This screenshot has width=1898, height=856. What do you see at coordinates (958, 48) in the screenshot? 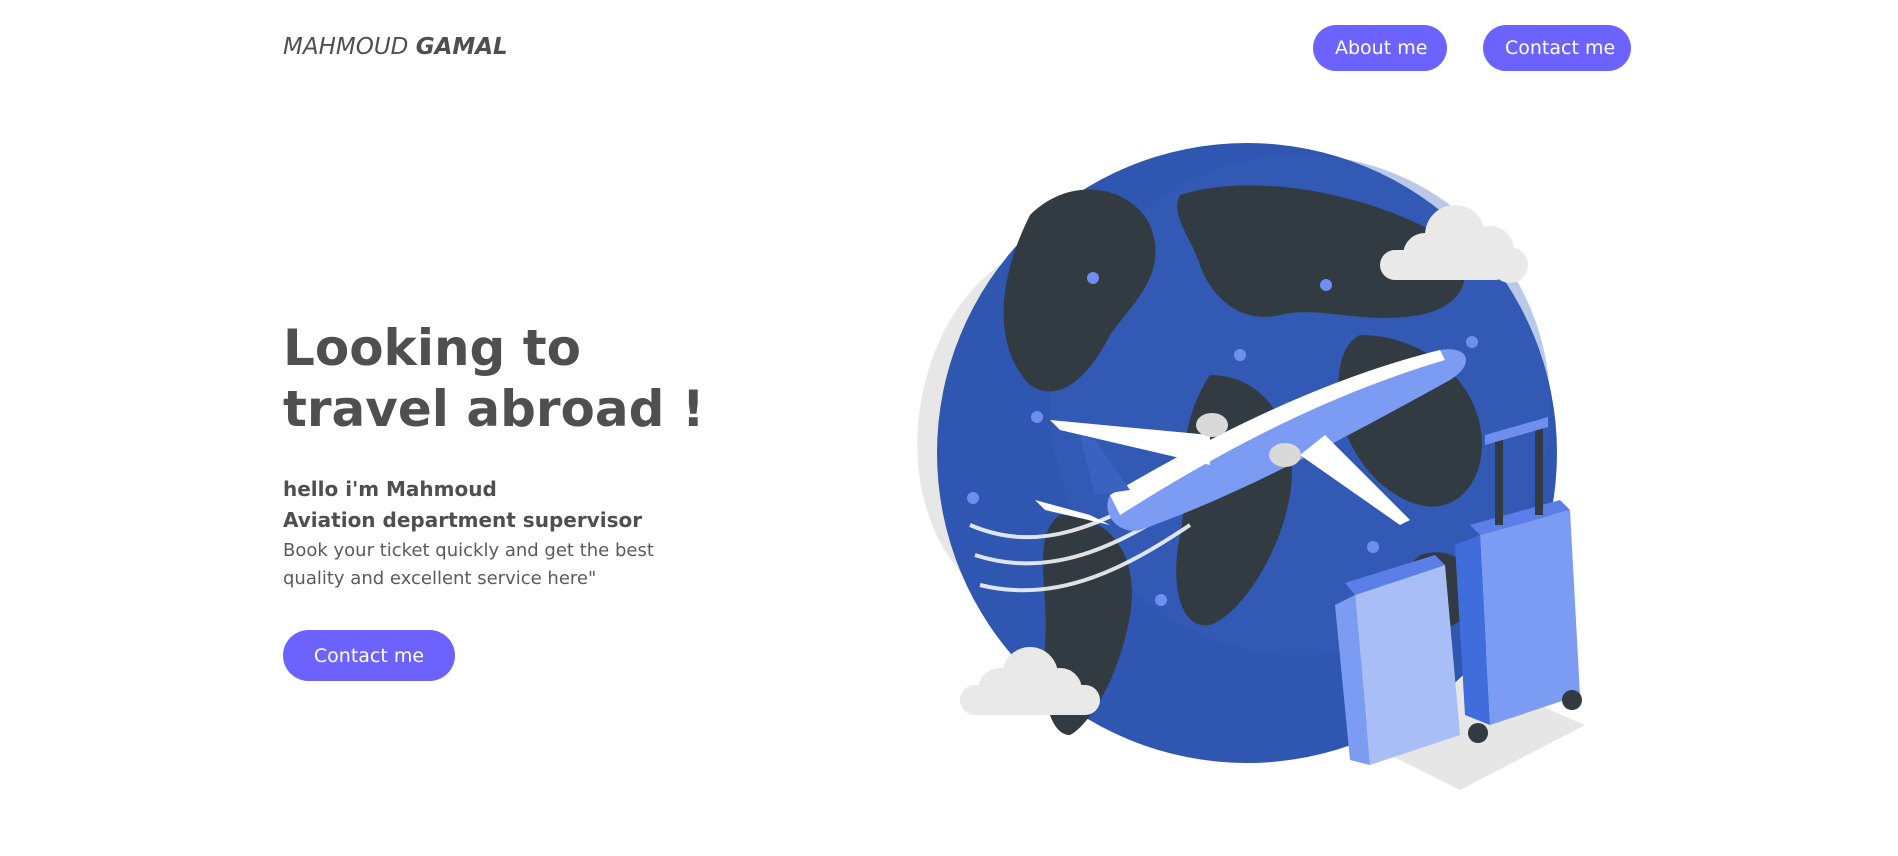
I see `site-header: MAHMOUD GAMAL About me Contact me` at bounding box center [958, 48].